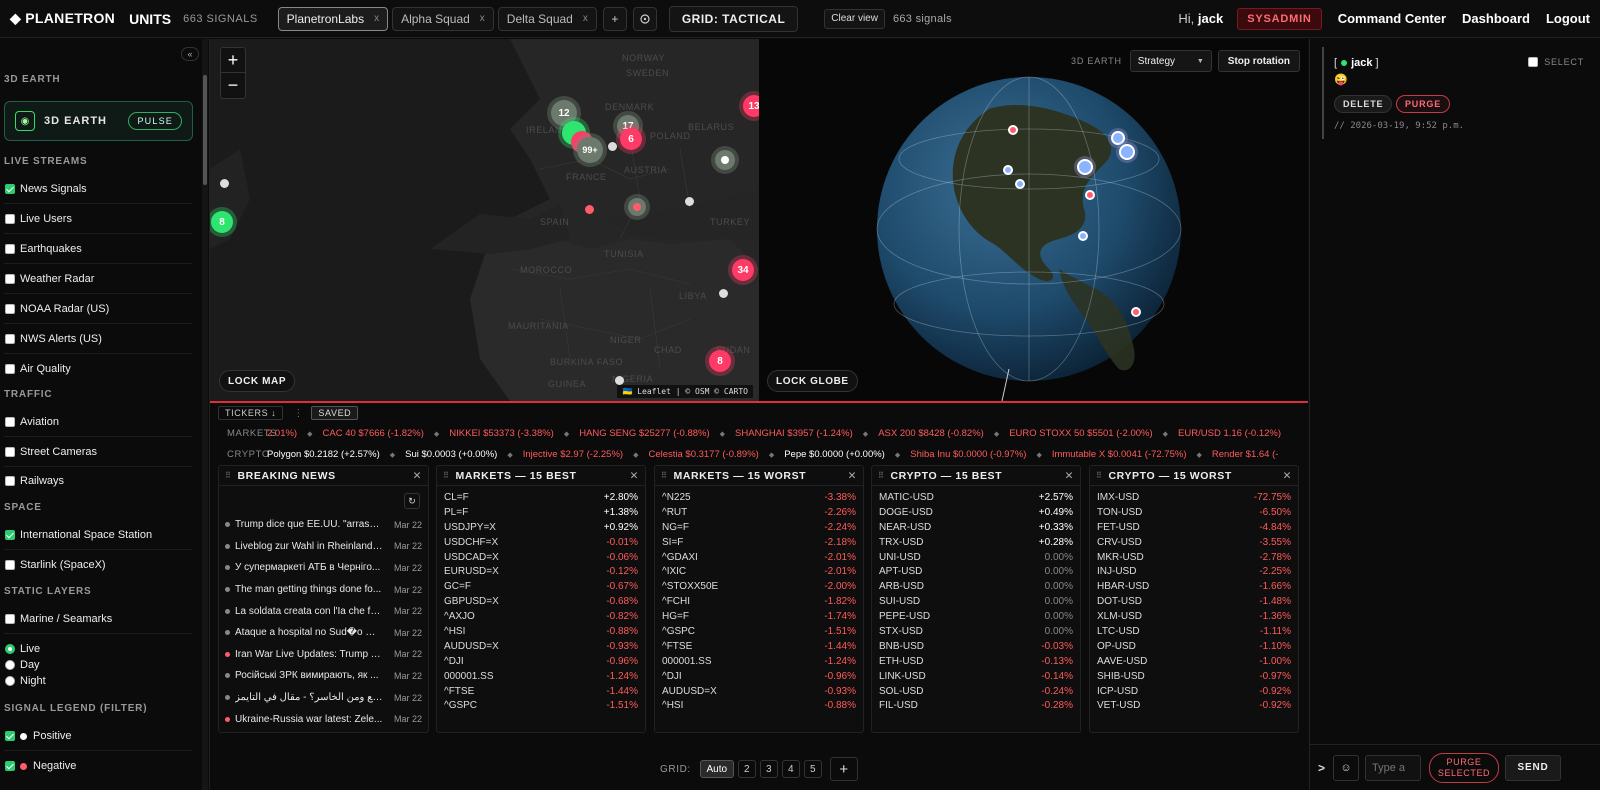  Describe the element at coordinates (976, 646) in the screenshot. I see `table-row: BNB-USD -0.03%` at that location.